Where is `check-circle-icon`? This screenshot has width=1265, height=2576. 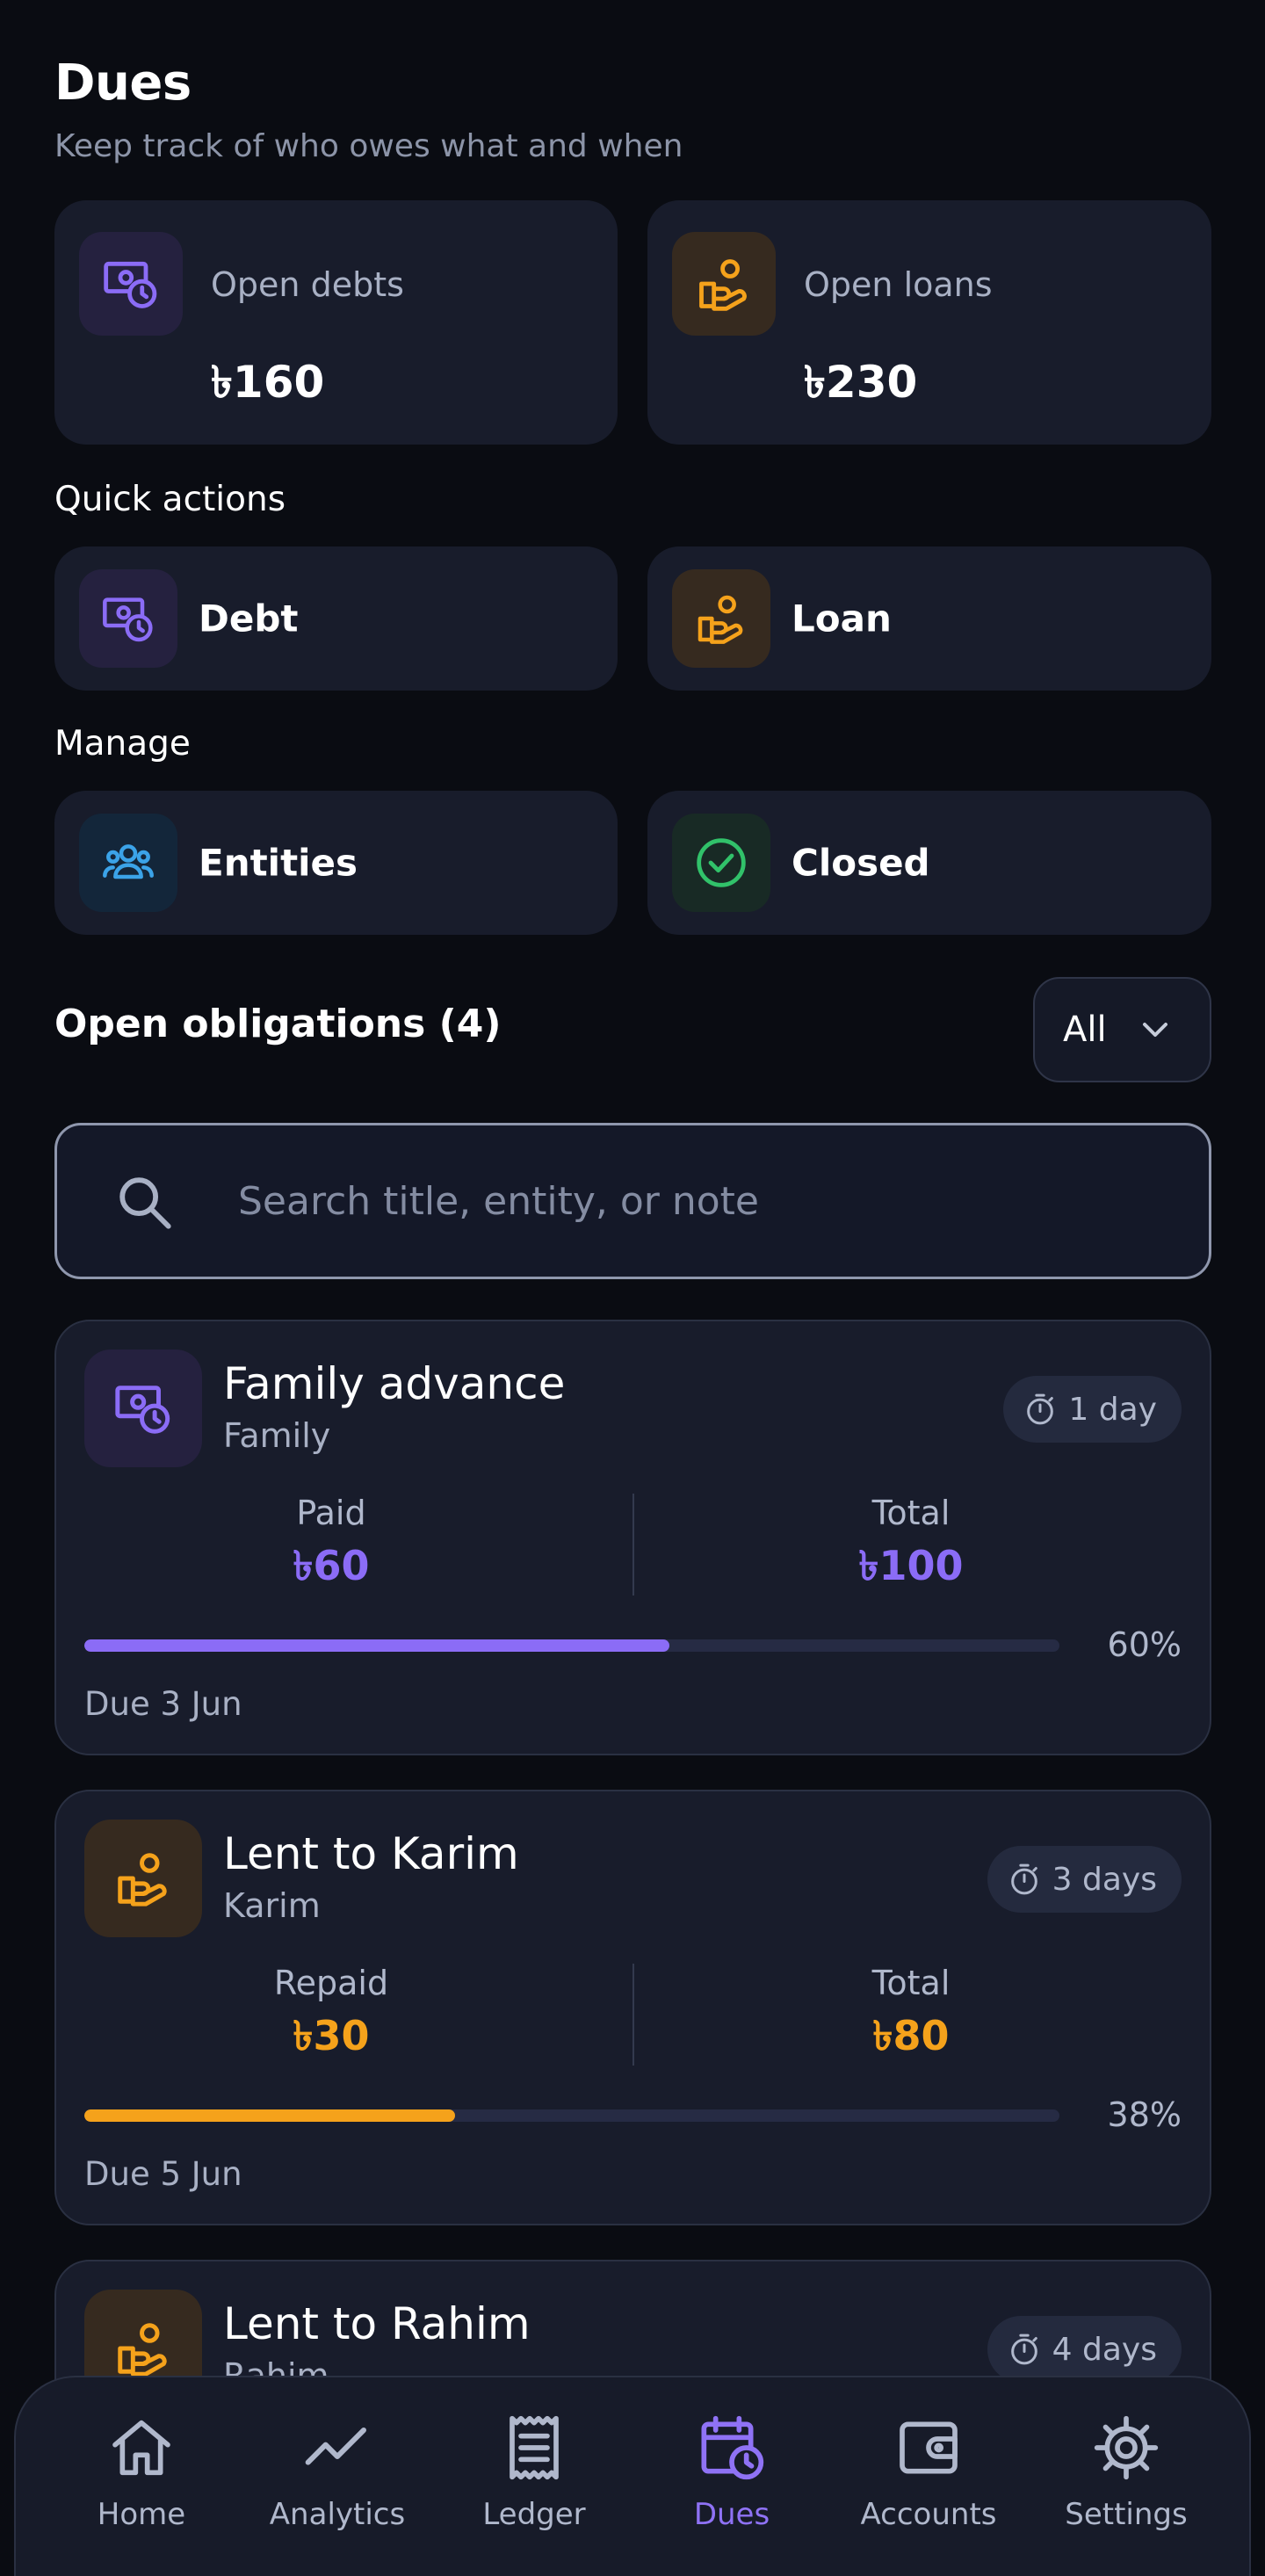 check-circle-icon is located at coordinates (721, 863).